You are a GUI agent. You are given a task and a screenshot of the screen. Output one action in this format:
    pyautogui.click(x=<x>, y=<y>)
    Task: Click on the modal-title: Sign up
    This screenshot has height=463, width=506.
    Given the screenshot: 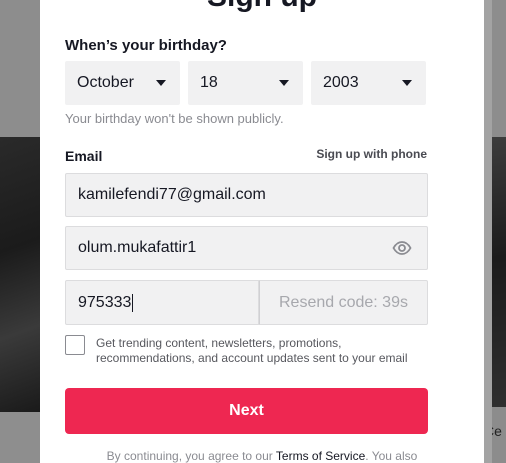 What is the action you would take?
    pyautogui.click(x=262, y=7)
    